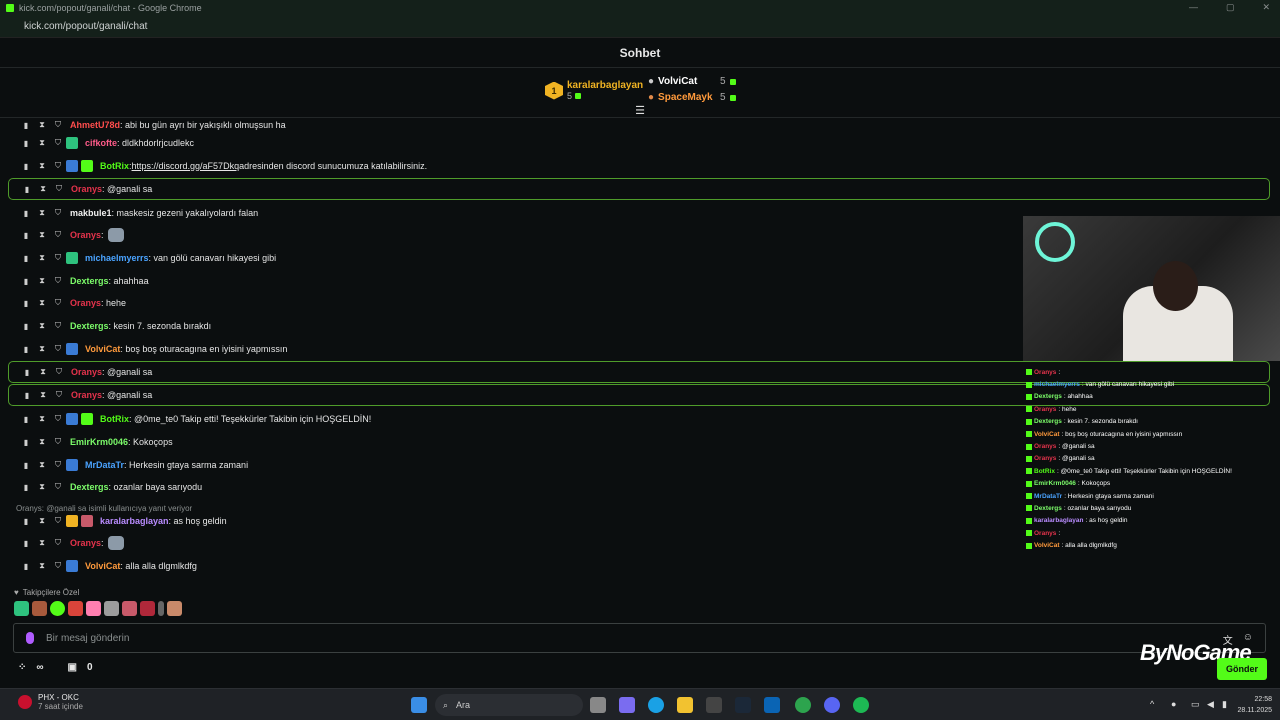 The image size is (1280, 720). I want to click on chat-username: cifkofte, so click(101, 143).